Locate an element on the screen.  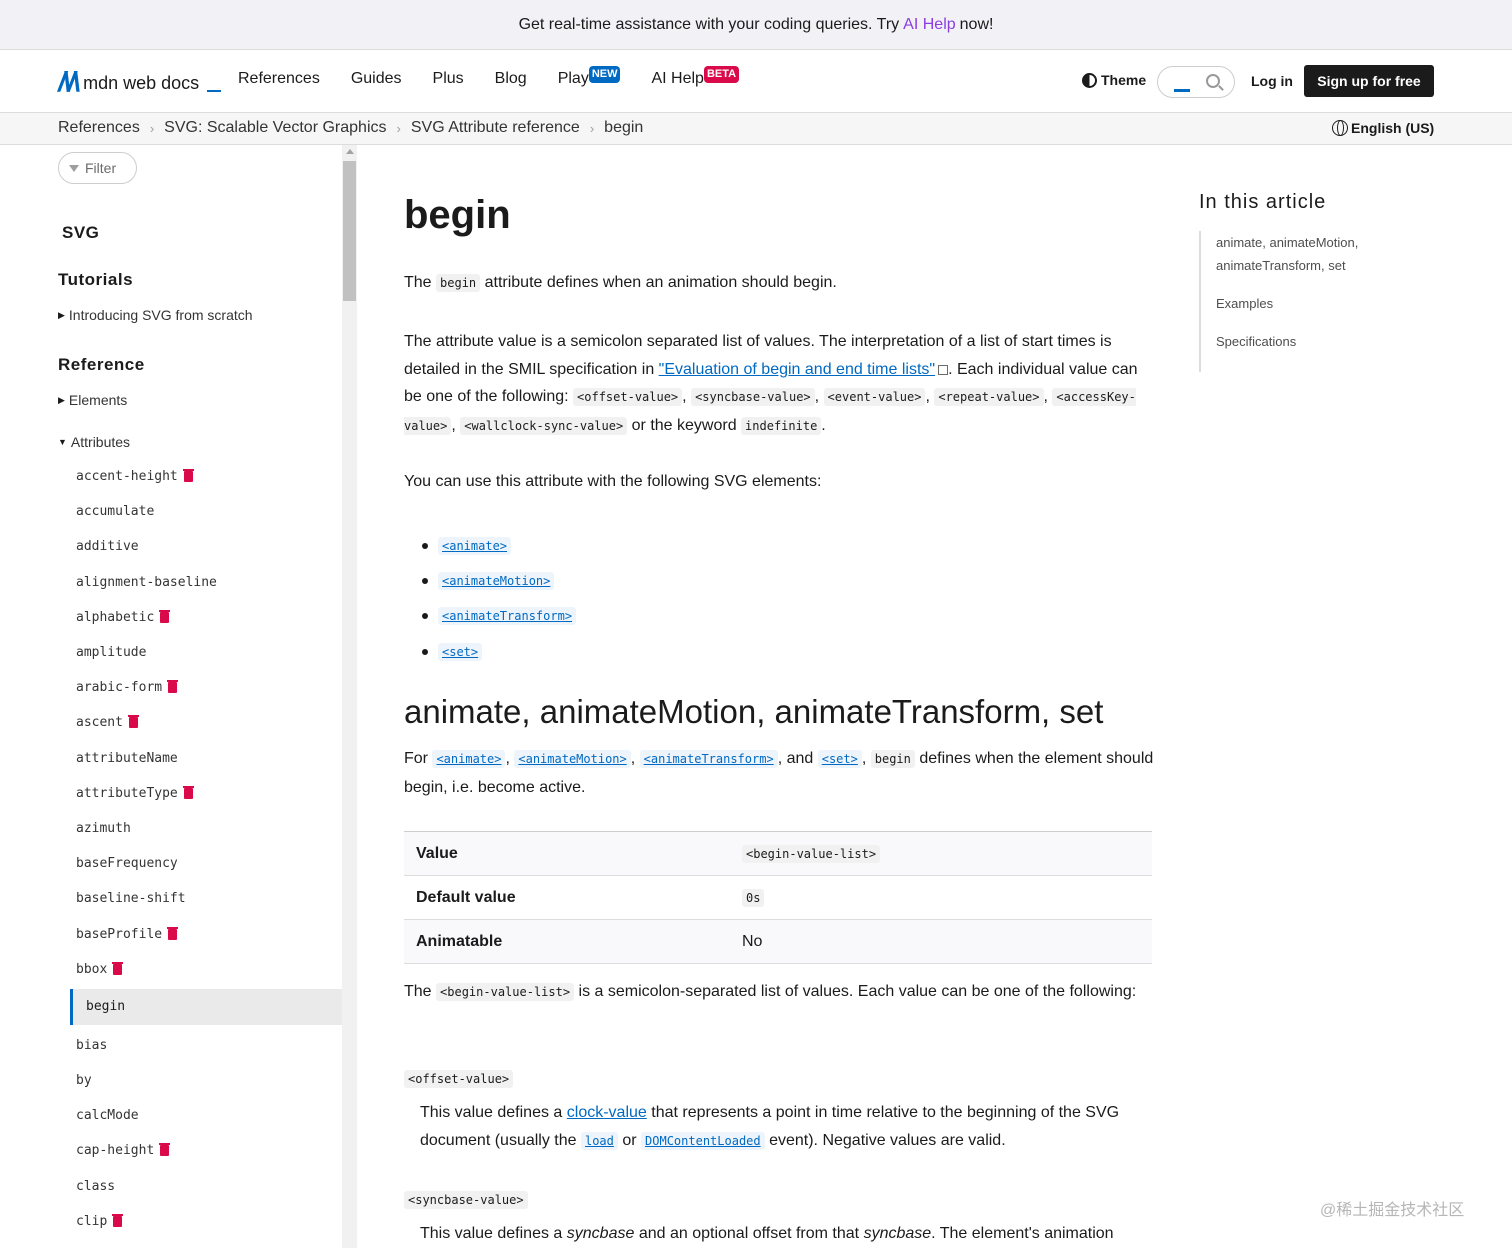
inline-code: <wallclock-sync-value> is located at coordinates (544, 425).